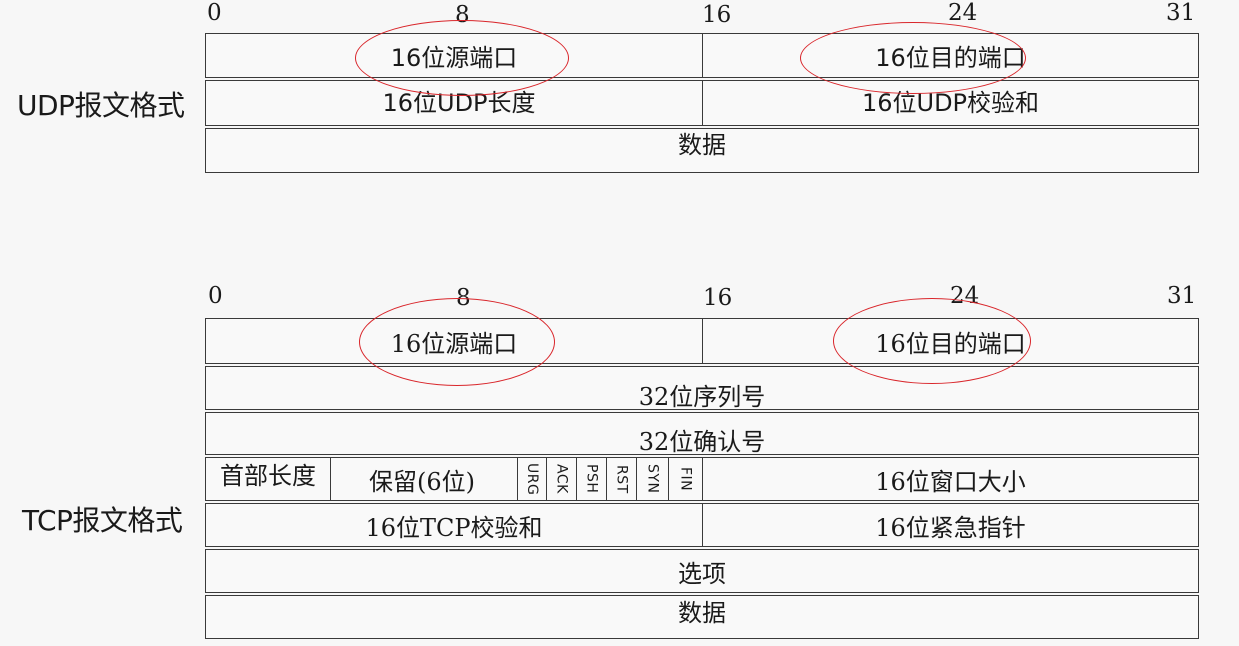  I want to click on tcp-ack-number-cell: 32位确认号, so click(702, 433).